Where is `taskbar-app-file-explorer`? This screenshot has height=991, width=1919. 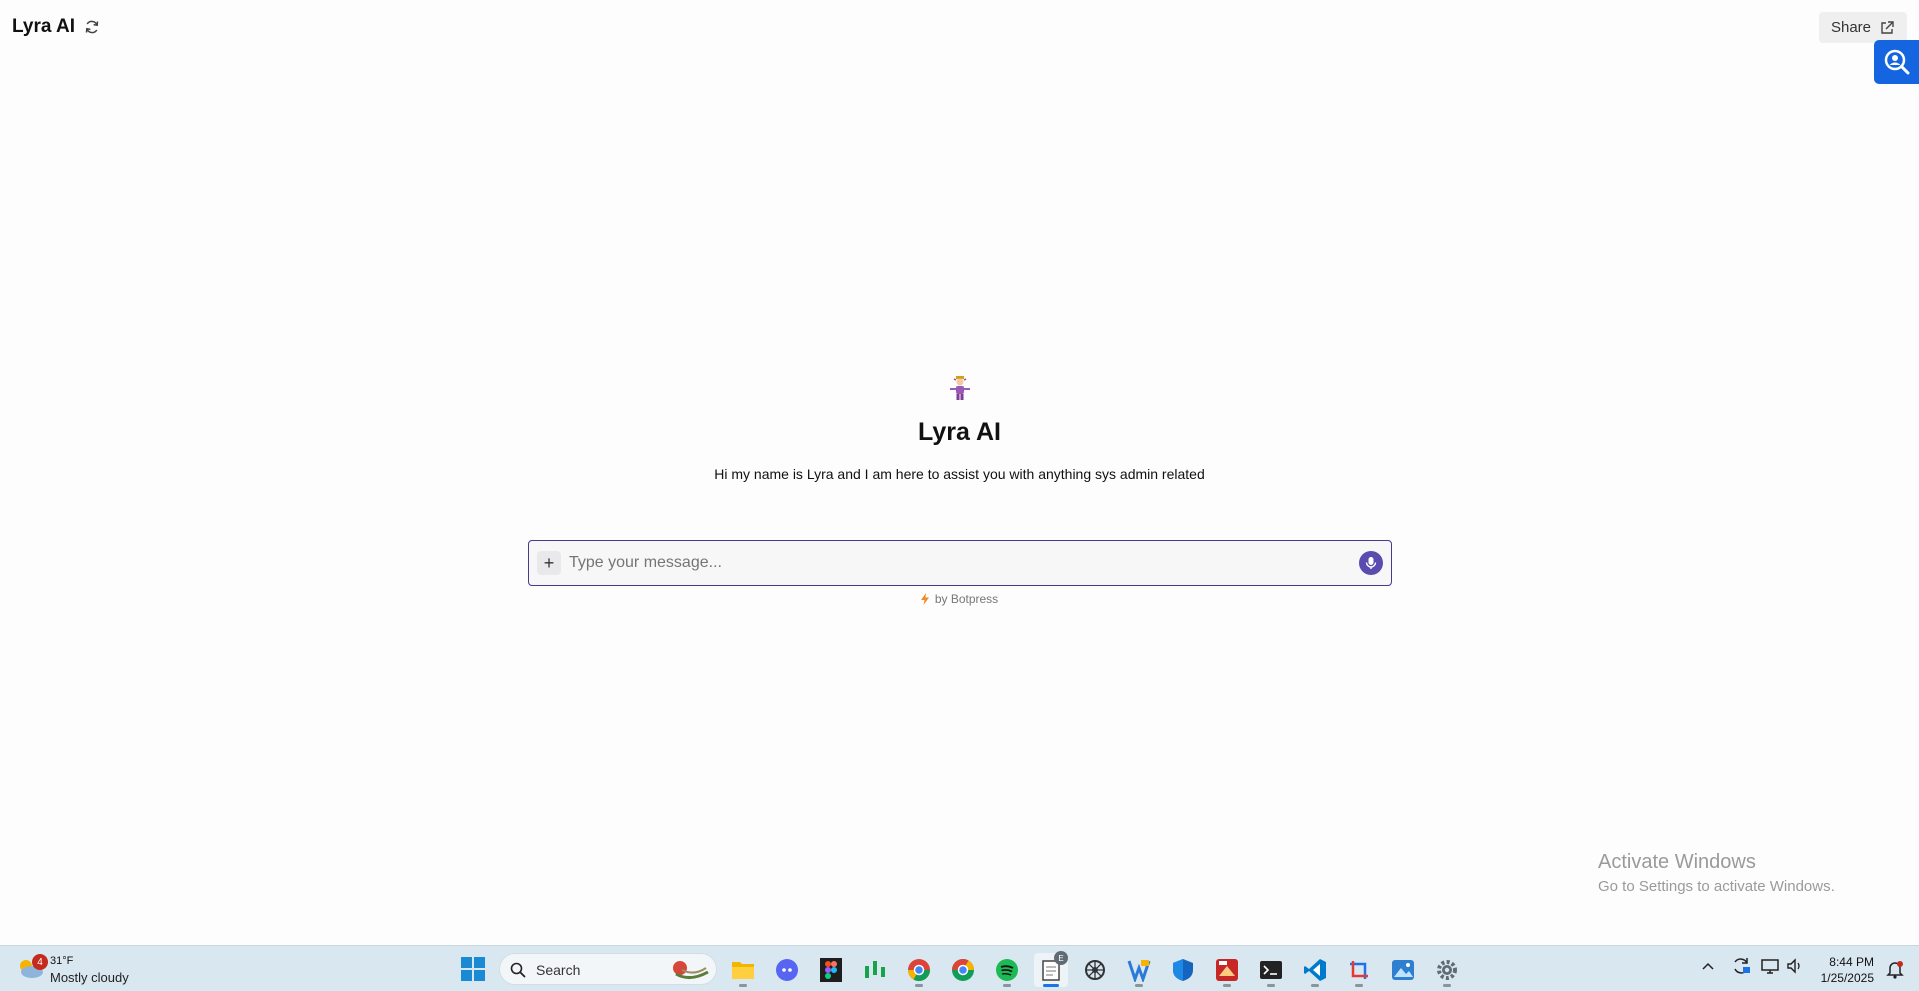
taskbar-app-file-explorer is located at coordinates (743, 970).